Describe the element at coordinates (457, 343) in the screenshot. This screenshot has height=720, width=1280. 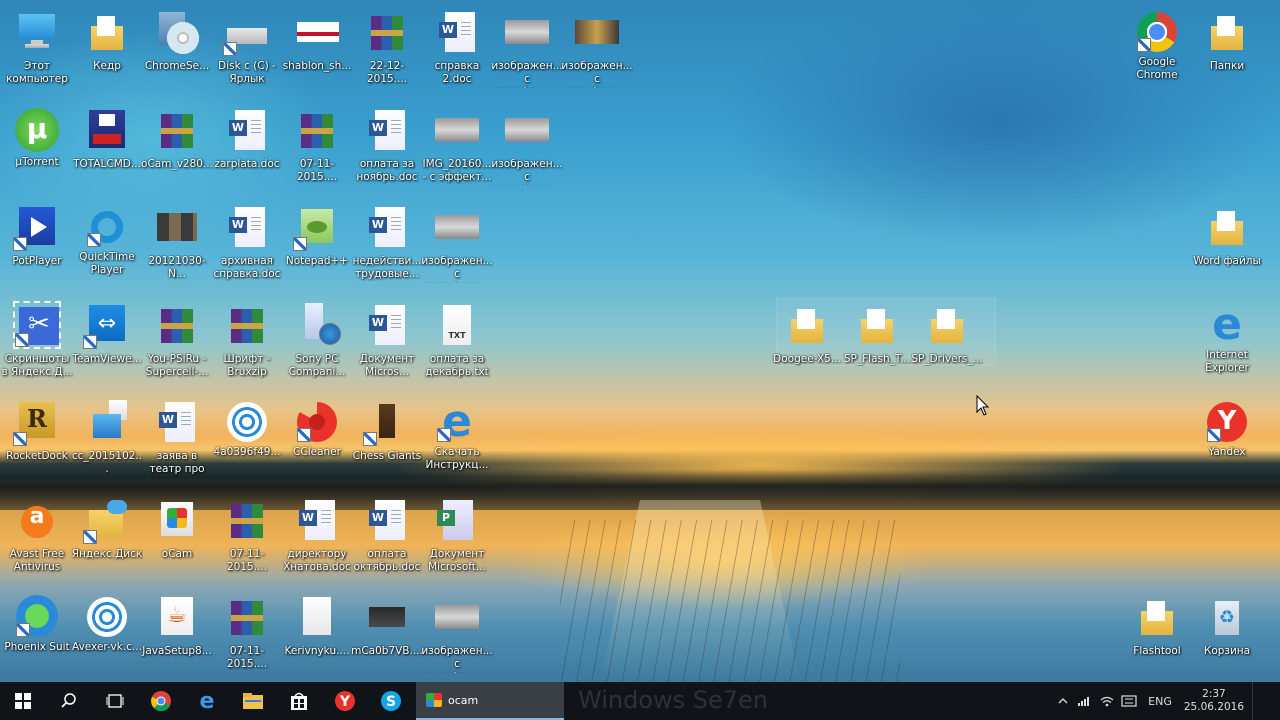
I see `desktop-icon: оплата за декабрь.txt` at that location.